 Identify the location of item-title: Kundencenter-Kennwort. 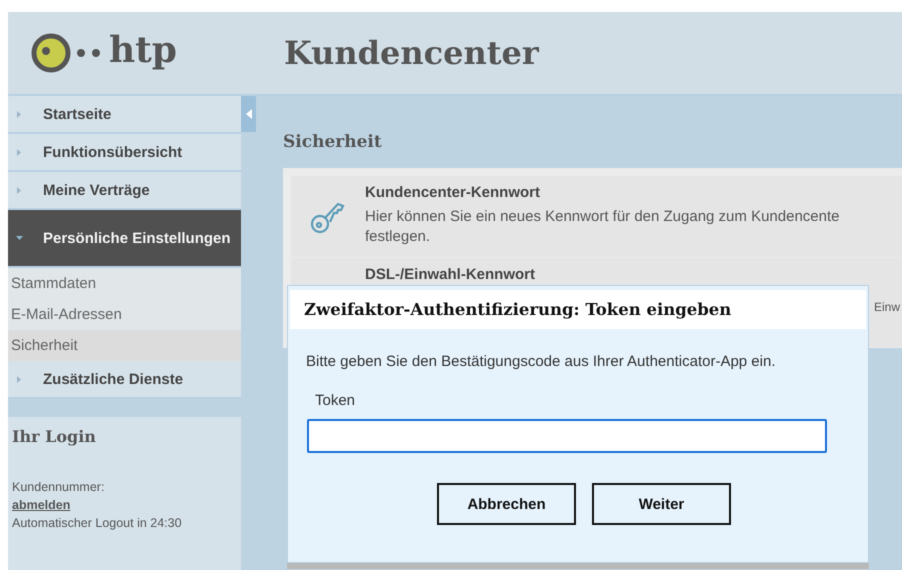
(633, 192).